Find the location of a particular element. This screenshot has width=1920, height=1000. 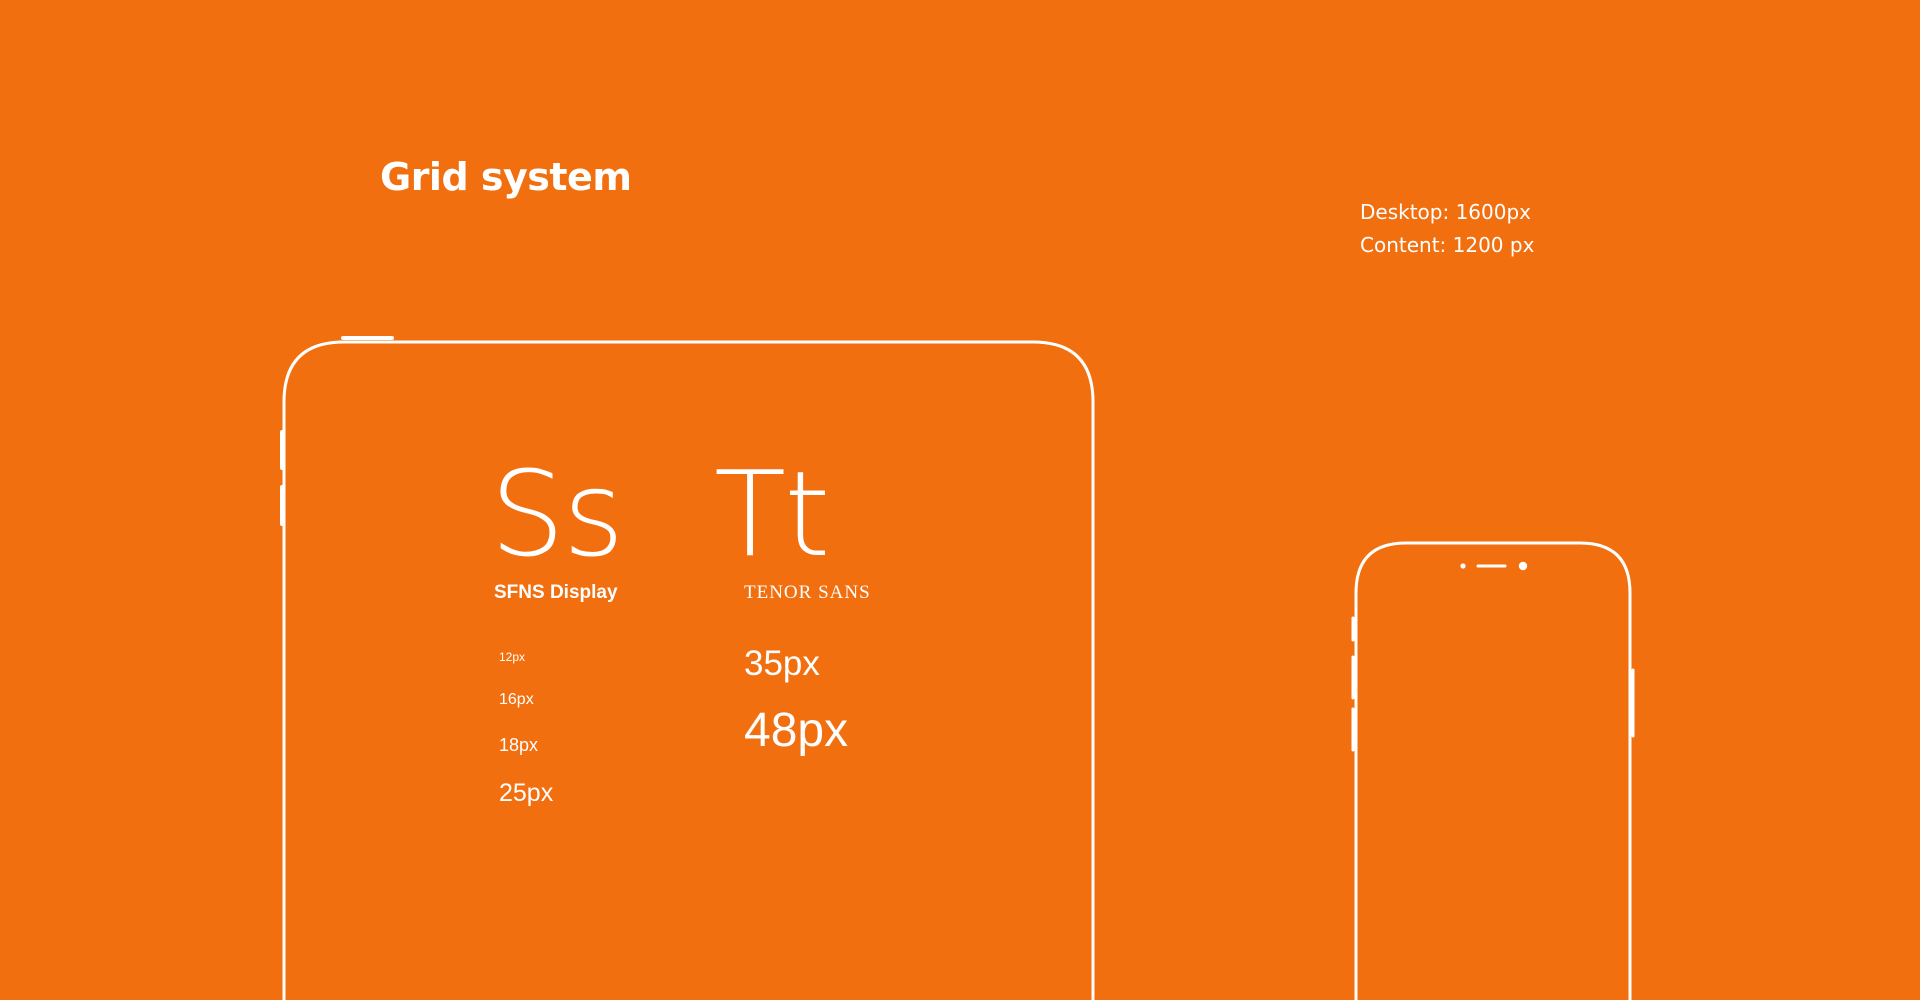

phone-sensor-dot is located at coordinates (1463, 566).